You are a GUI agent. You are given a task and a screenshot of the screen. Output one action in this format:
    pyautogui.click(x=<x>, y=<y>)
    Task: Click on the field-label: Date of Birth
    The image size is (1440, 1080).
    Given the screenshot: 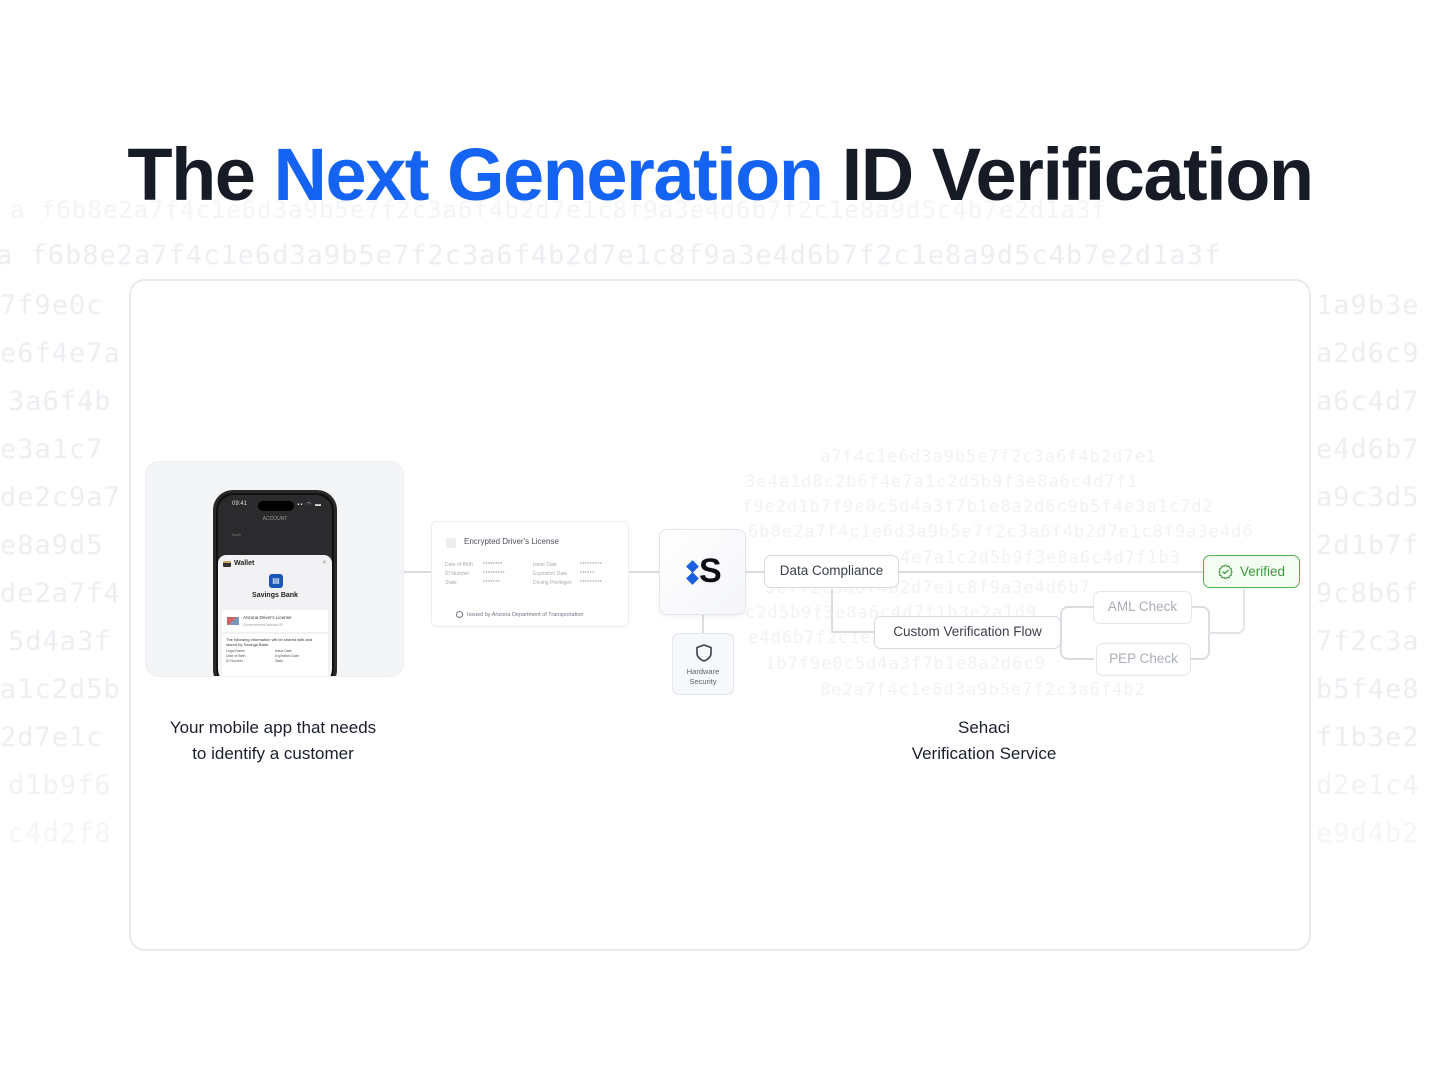 What is the action you would take?
    pyautogui.click(x=459, y=565)
    